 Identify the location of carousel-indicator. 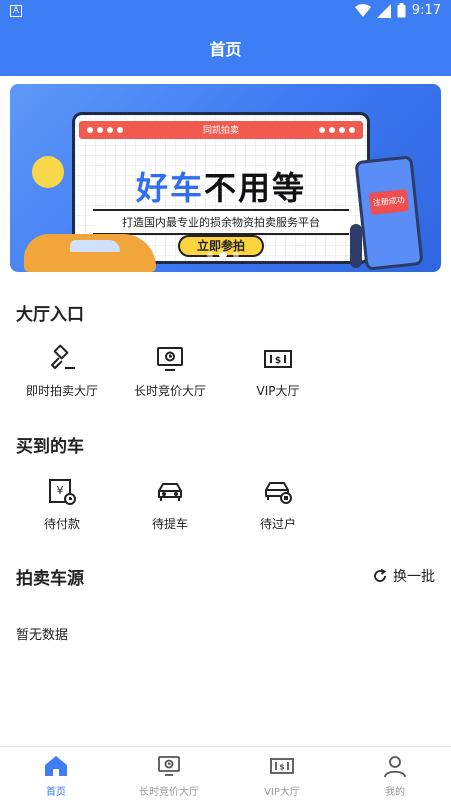
(223, 255).